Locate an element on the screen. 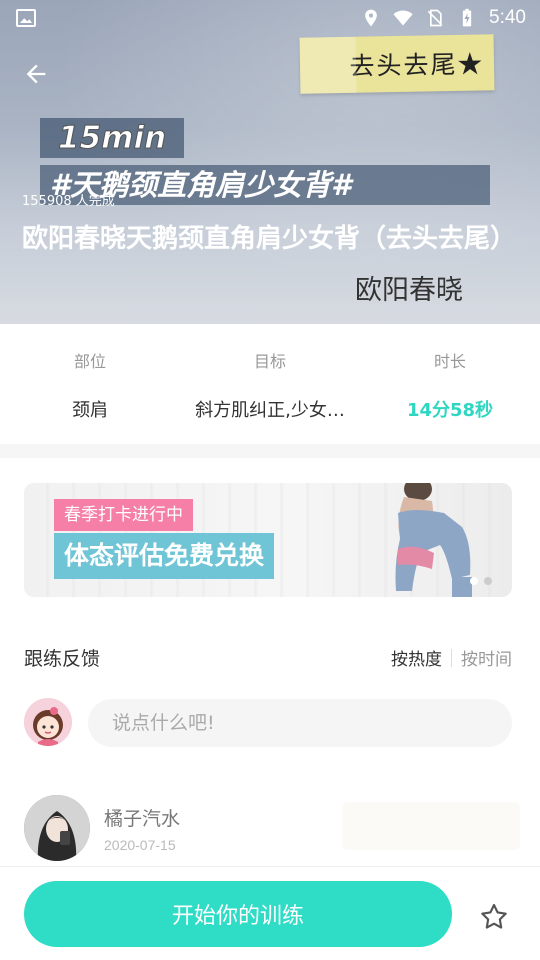  user-photo-avatar-icon is located at coordinates (57, 828).